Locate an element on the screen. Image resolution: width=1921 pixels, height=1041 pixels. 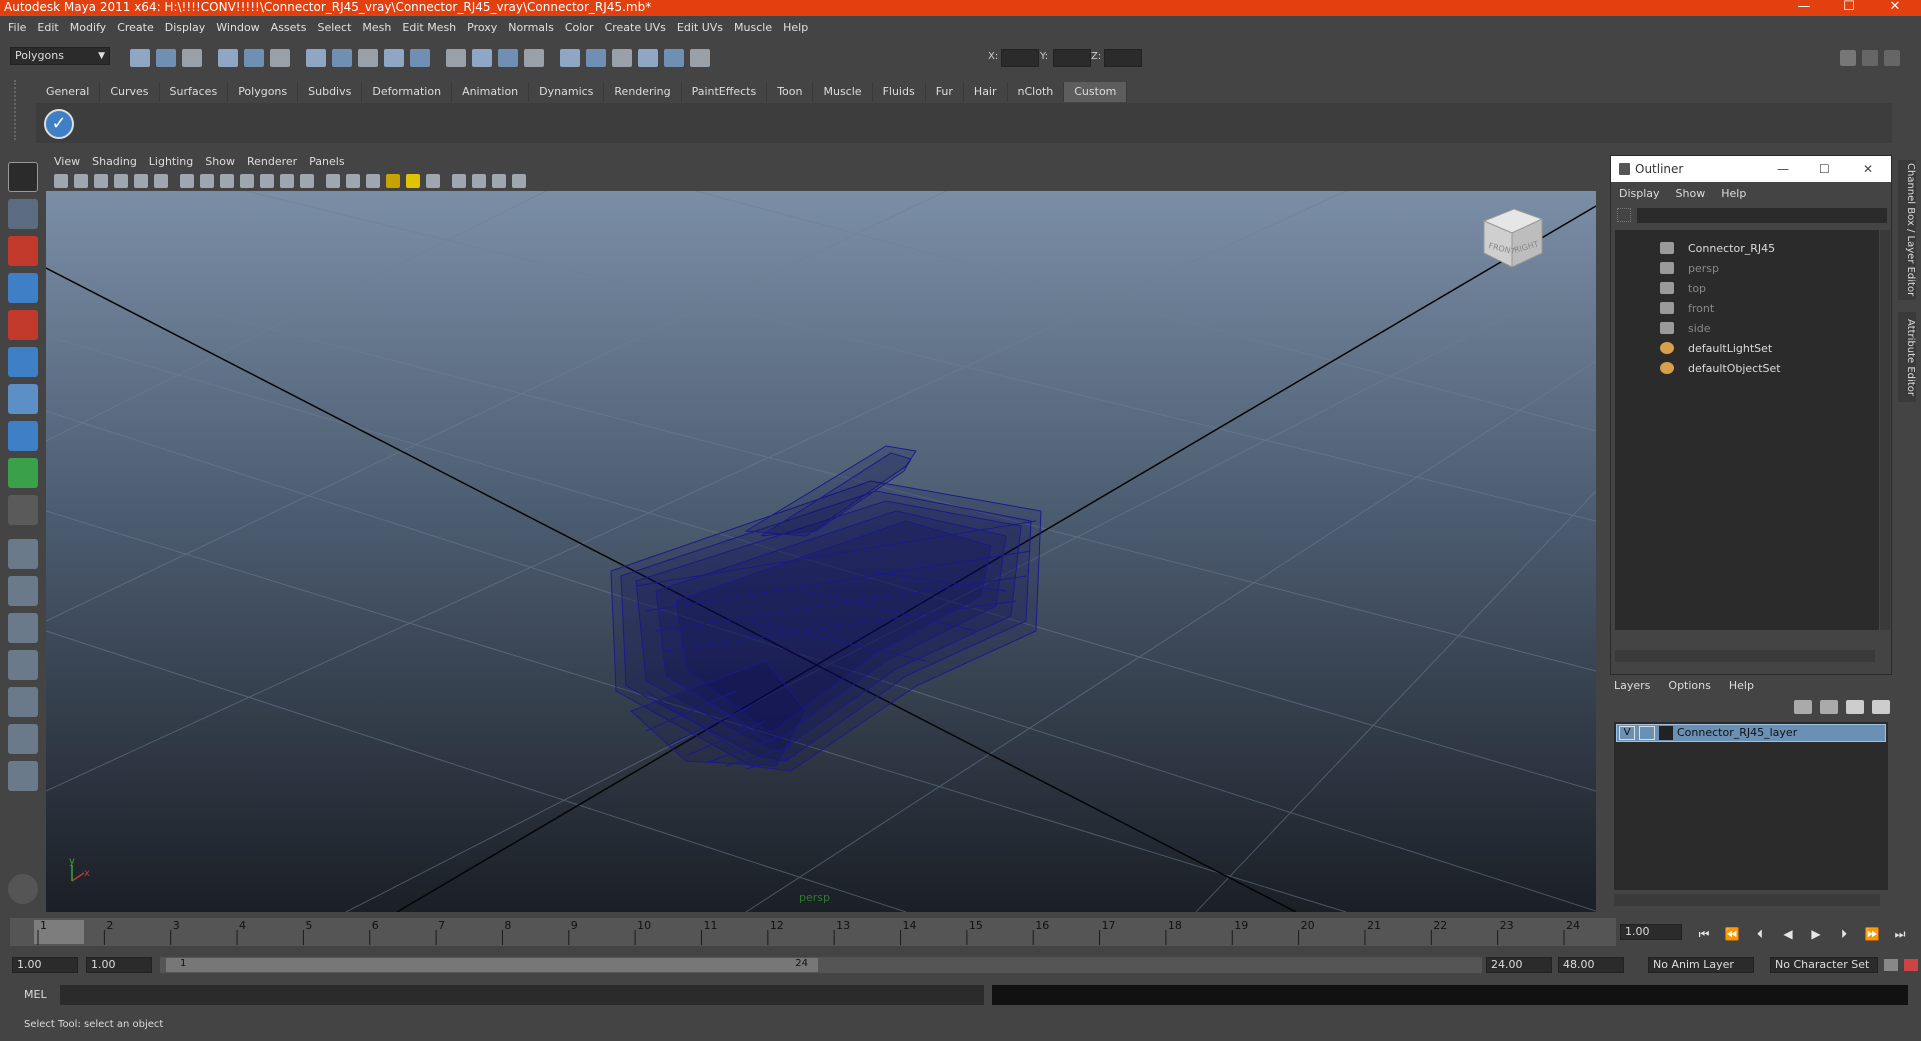
show-manipulator-icon is located at coordinates (23, 473).